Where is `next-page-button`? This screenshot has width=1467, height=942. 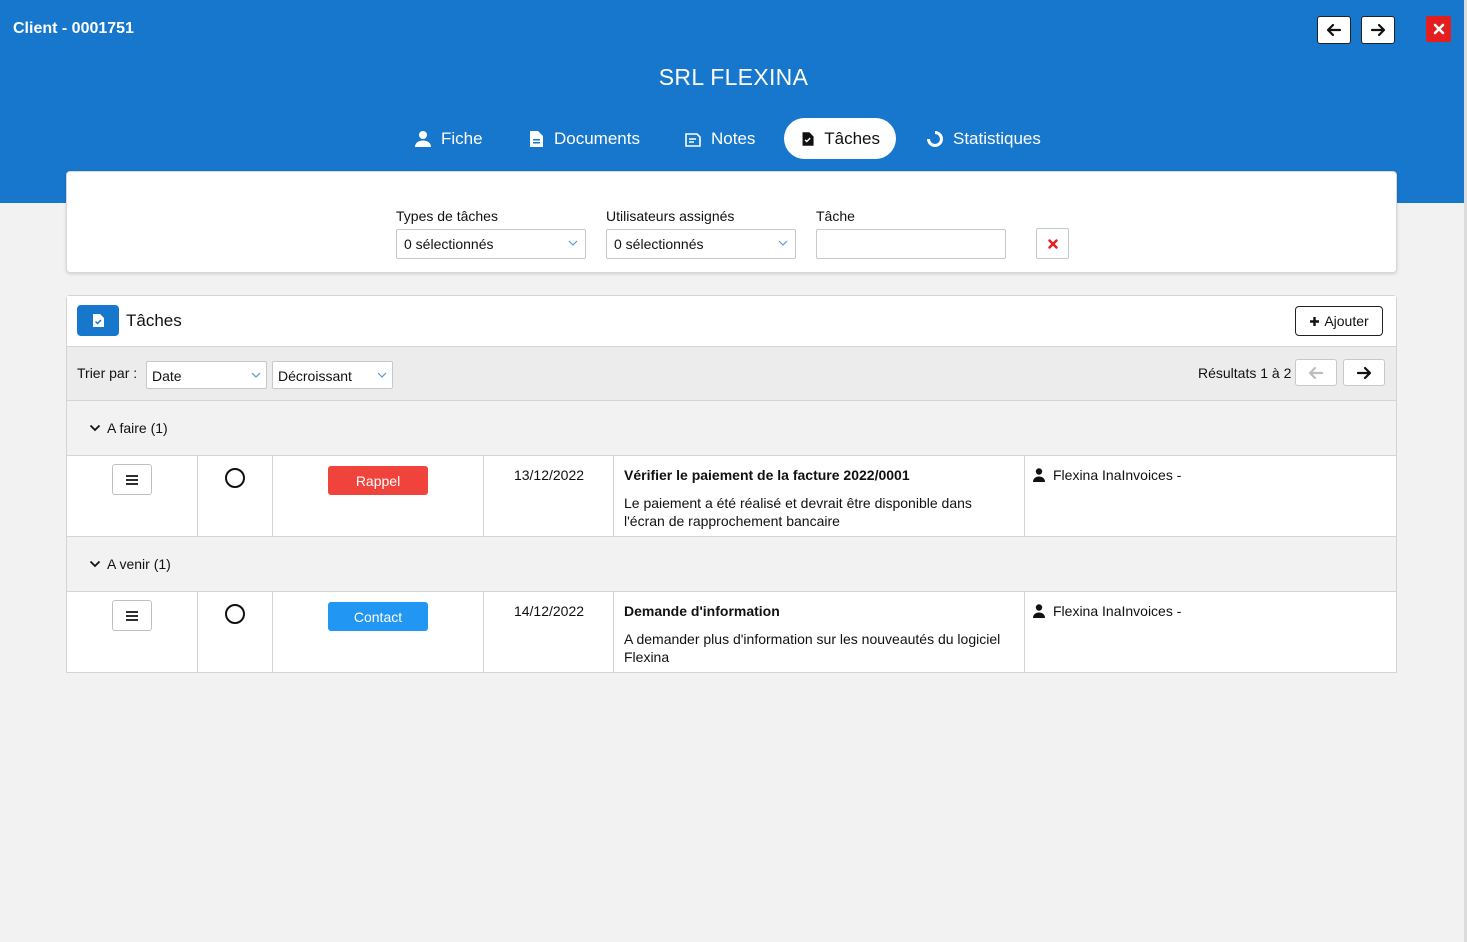 next-page-button is located at coordinates (1364, 372).